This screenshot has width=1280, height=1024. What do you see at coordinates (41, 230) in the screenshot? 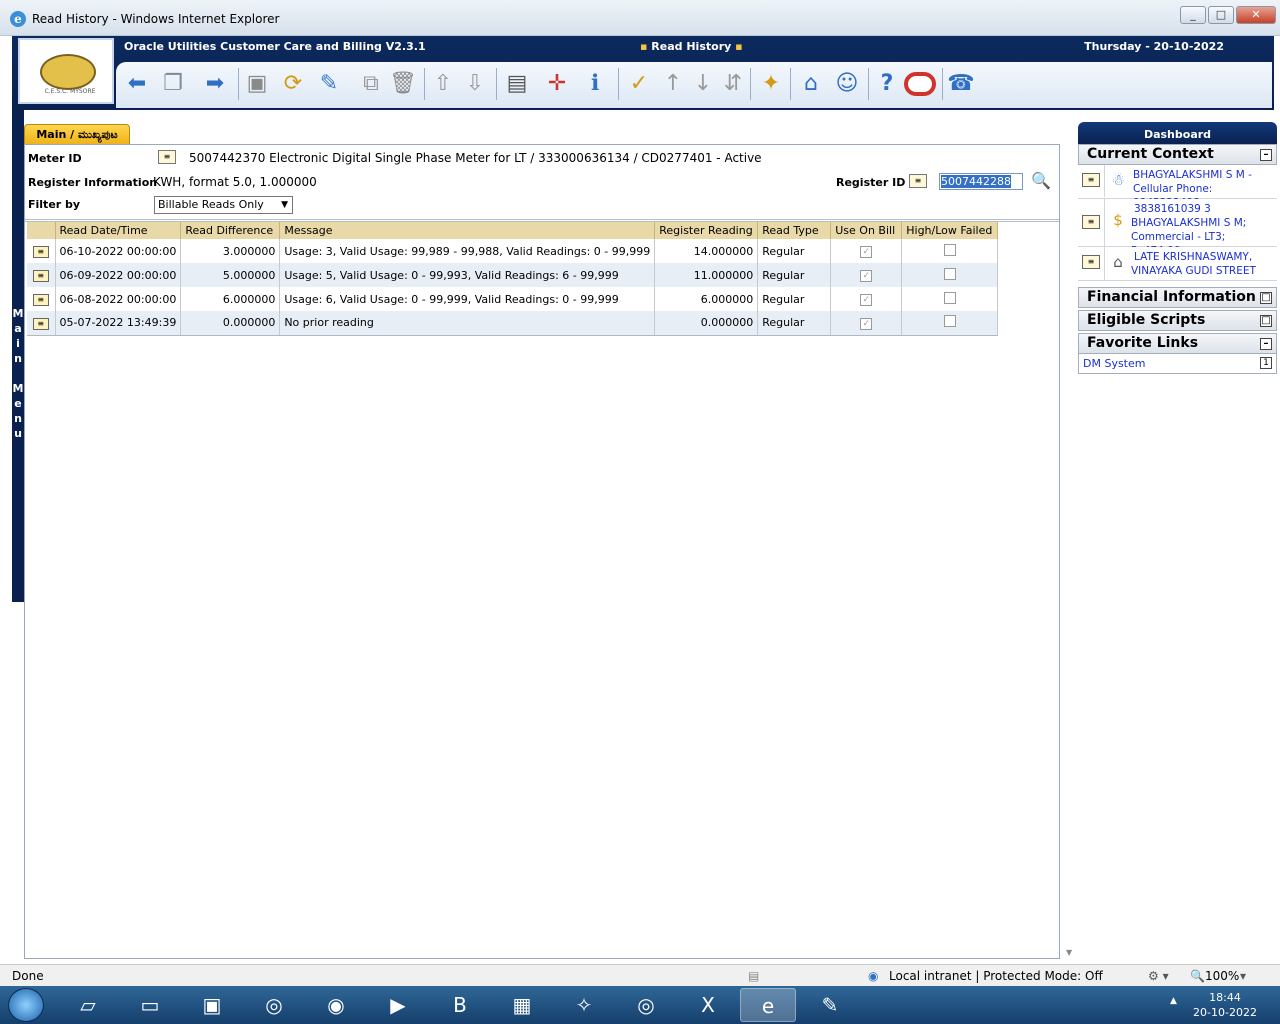
I see `grid-header-icon` at bounding box center [41, 230].